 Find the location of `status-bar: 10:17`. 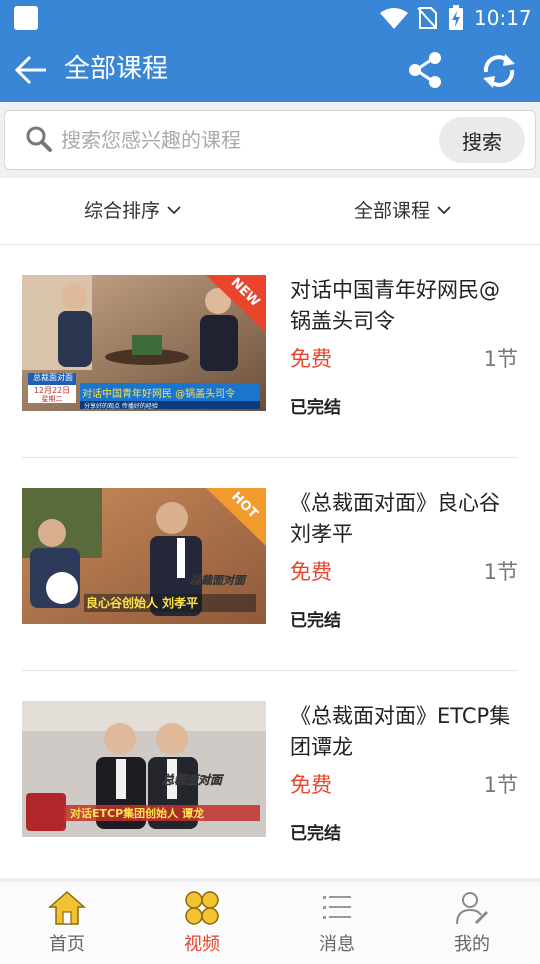

status-bar: 10:17 is located at coordinates (270, 18).